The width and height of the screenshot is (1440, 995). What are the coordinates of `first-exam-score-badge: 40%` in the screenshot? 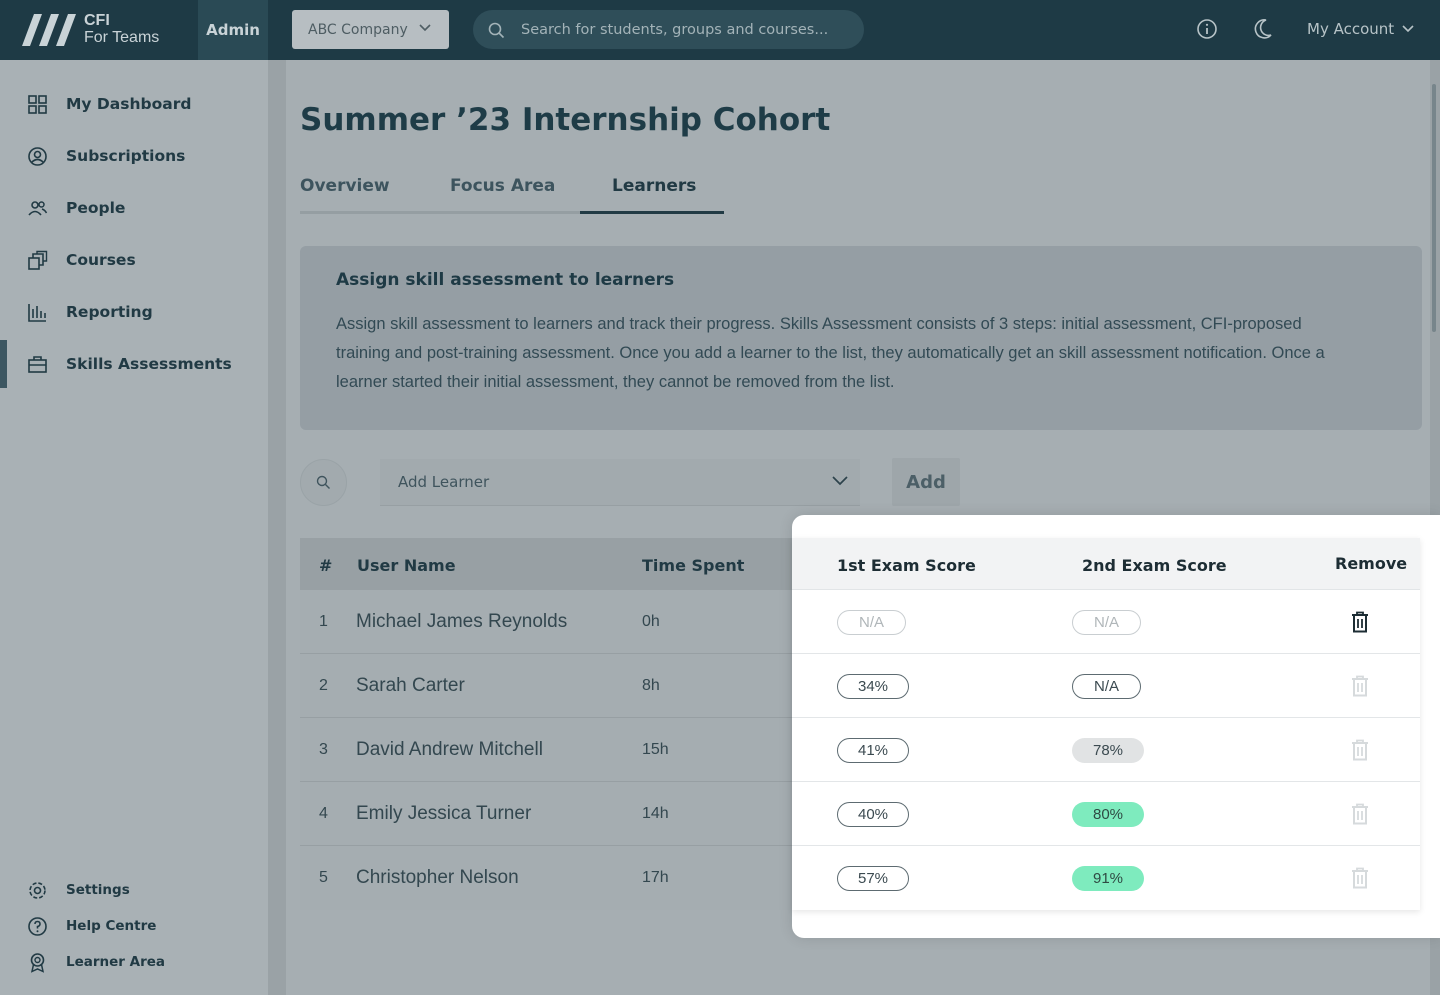 It's located at (873, 814).